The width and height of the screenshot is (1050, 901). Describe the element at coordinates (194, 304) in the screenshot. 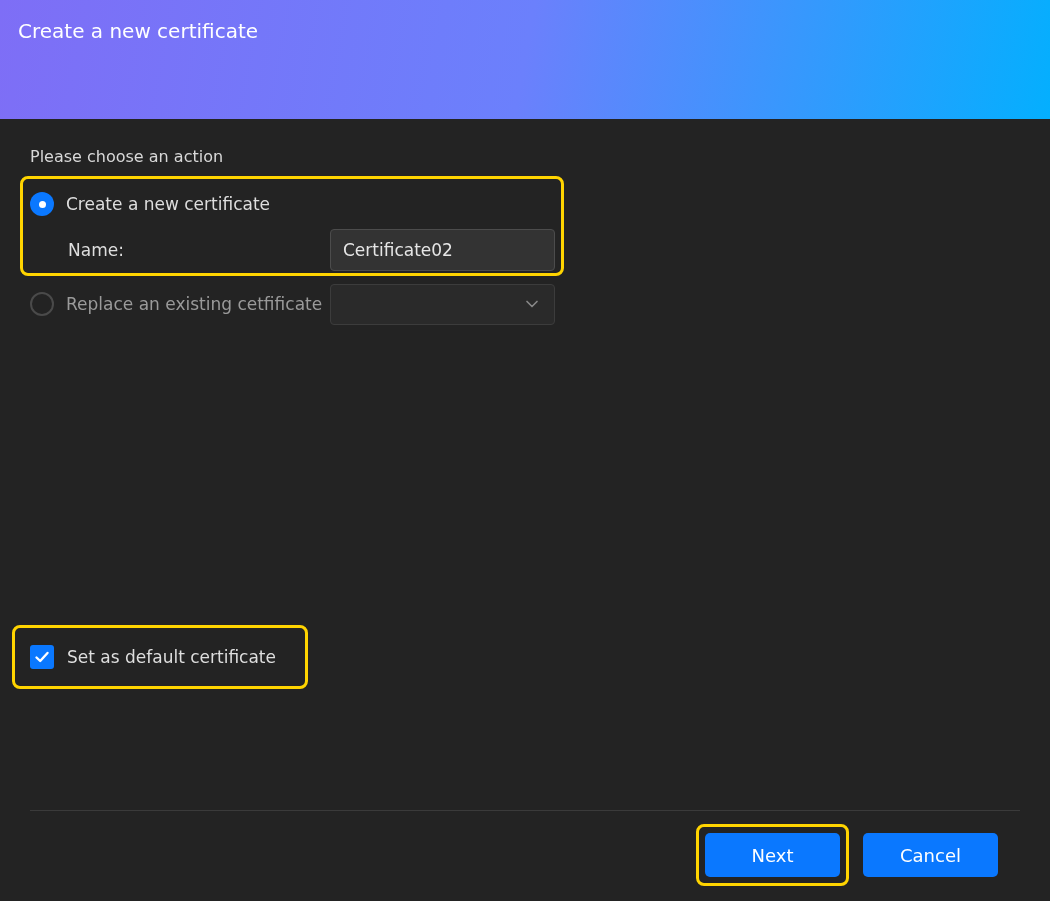

I see `option-label: Replace an existing cetfificate` at that location.